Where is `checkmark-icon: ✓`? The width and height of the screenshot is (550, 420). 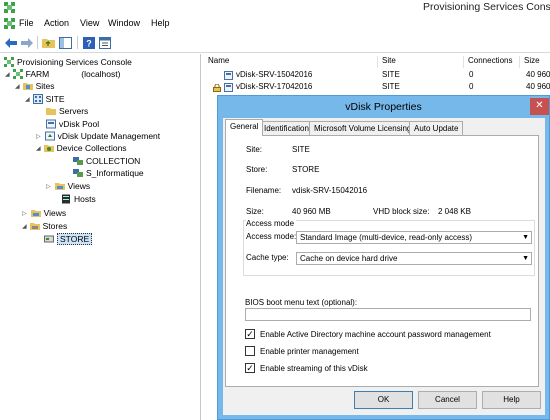 checkmark-icon: ✓ is located at coordinates (250, 368).